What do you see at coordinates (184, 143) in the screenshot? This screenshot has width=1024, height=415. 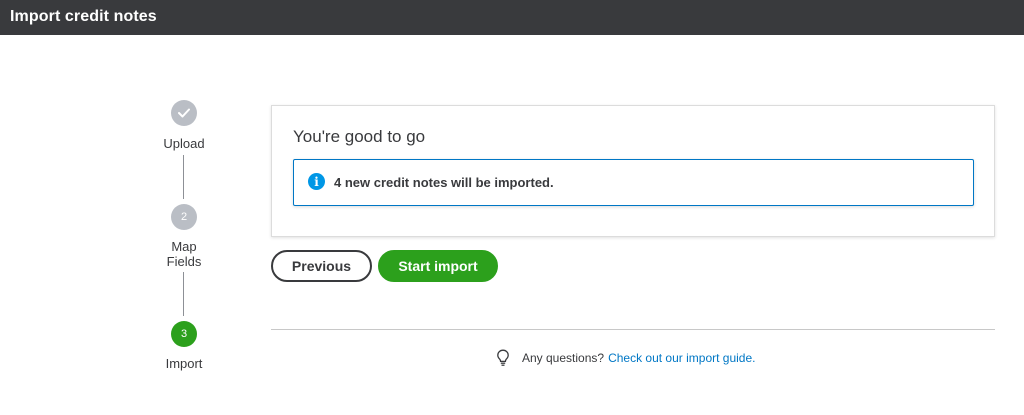 I see `step-1-label: Upload` at bounding box center [184, 143].